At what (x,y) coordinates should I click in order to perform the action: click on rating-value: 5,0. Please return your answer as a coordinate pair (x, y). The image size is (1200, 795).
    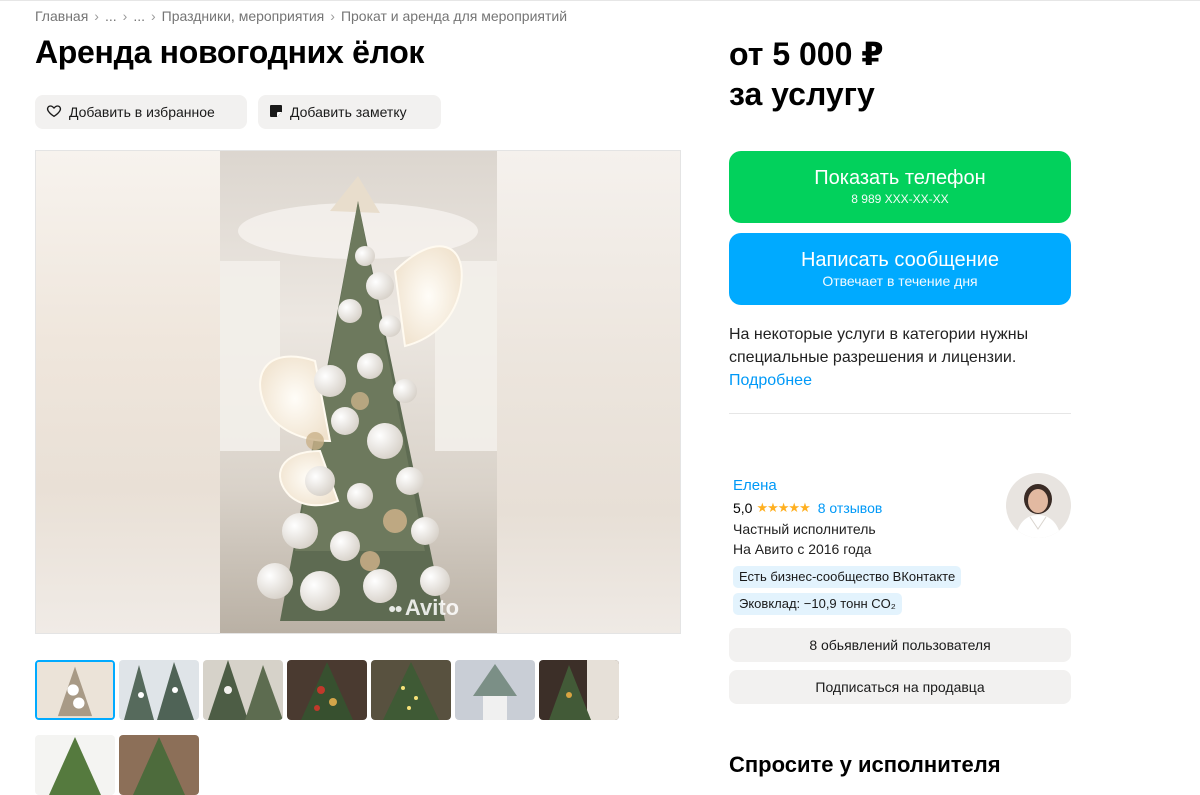
    Looking at the image, I should click on (743, 508).